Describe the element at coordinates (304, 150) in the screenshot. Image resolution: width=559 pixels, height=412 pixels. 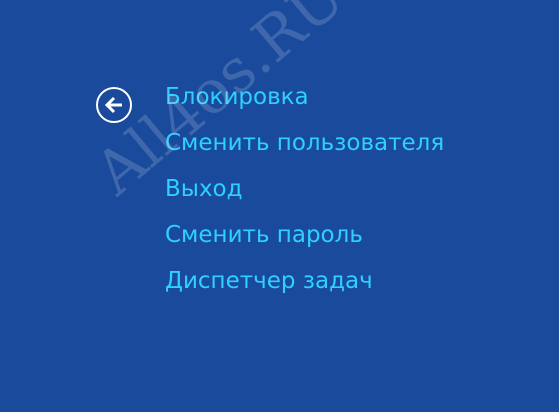
I see `menu-item-switch-user: Сменить пользователя` at that location.